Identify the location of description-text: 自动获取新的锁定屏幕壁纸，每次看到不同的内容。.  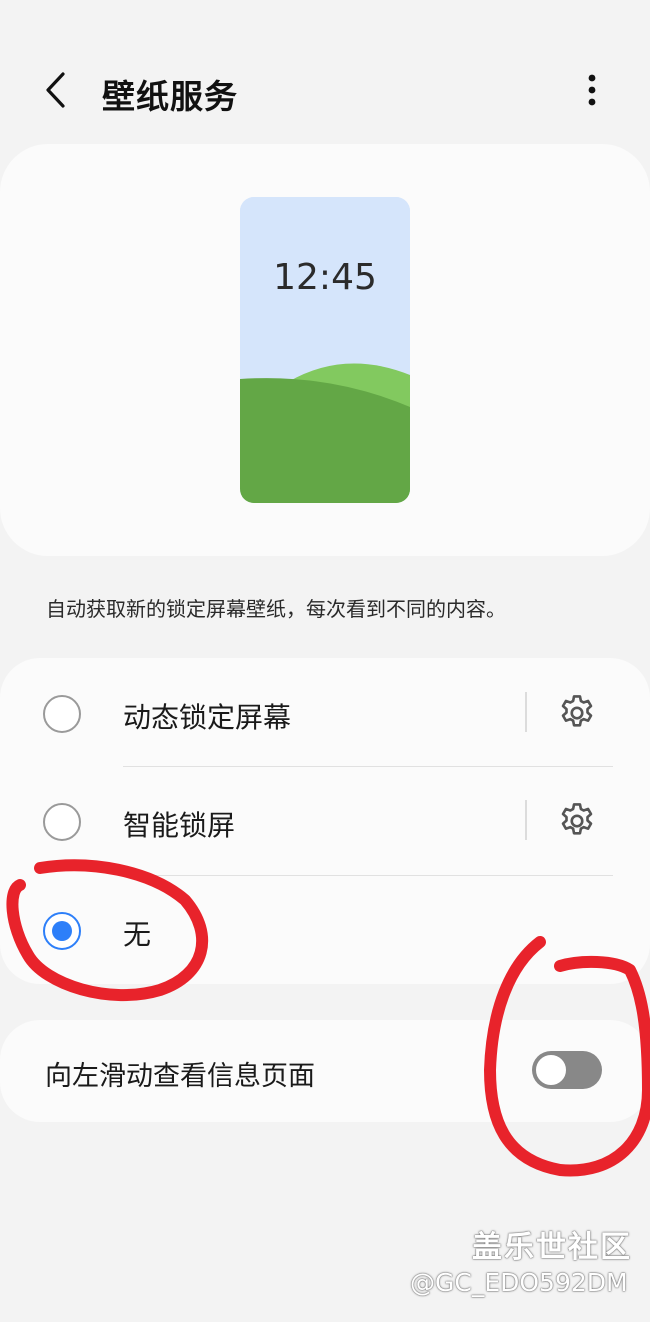
(276, 609).